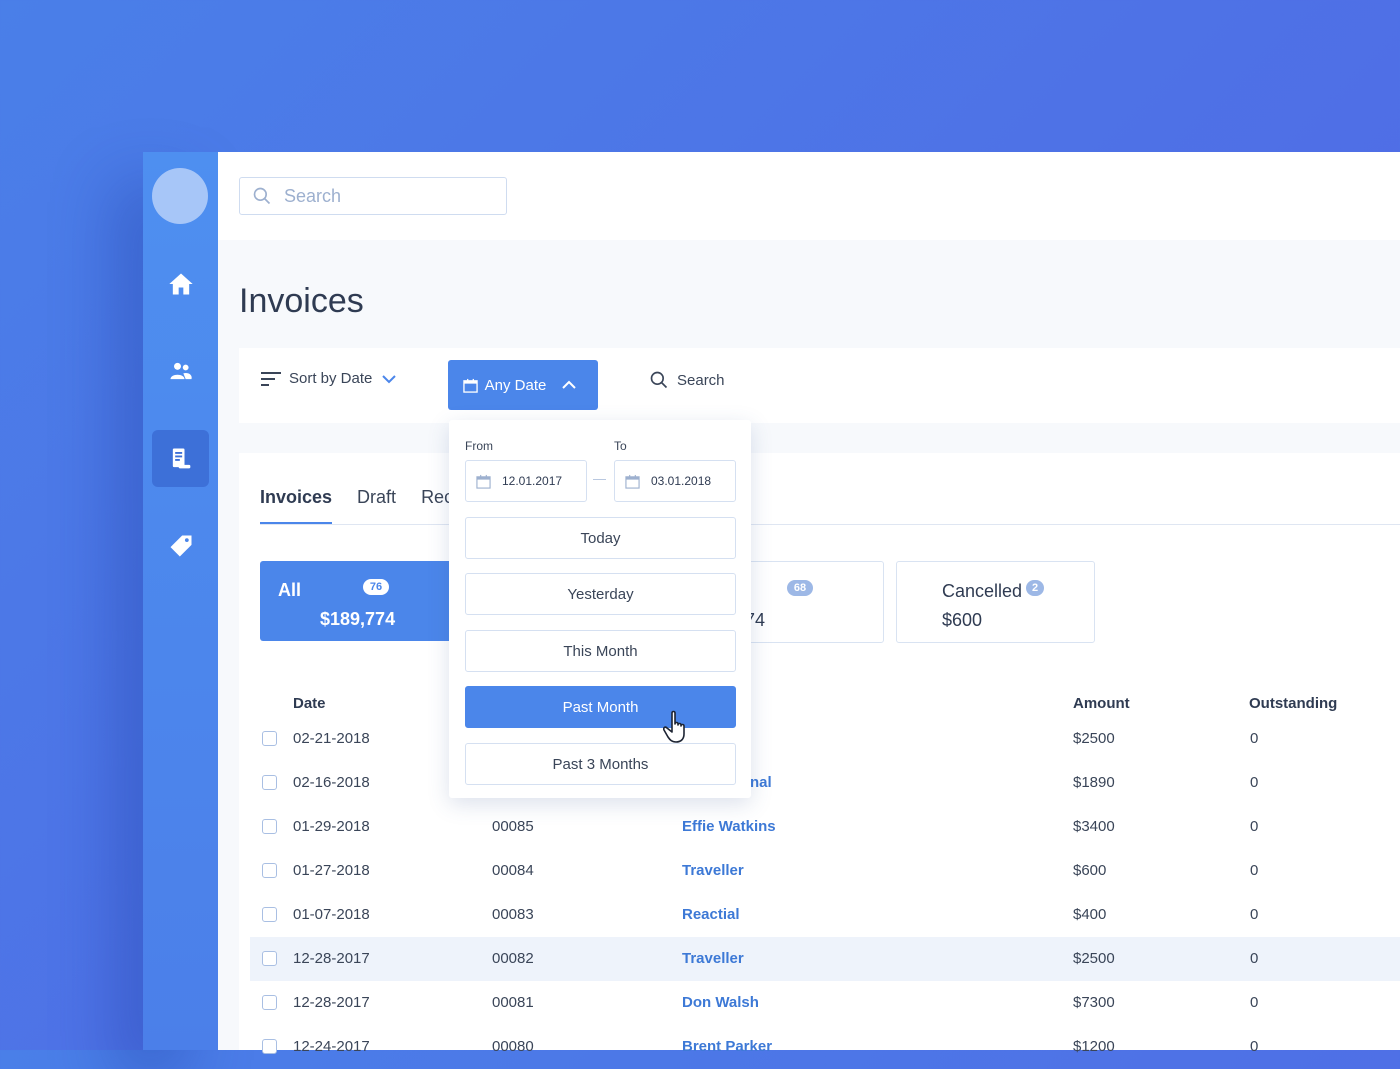 Image resolution: width=1400 pixels, height=1069 pixels. What do you see at coordinates (825, 959) in the screenshot?
I see `table-row: 12-28-2017 00082 Traveller $2500 0` at bounding box center [825, 959].